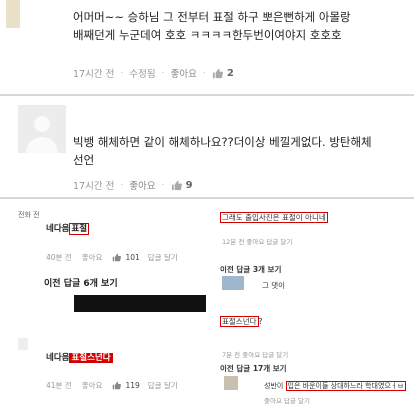 Image resolution: width=414 pixels, height=405 pixels. Describe the element at coordinates (142, 74) in the screenshot. I see `edited-label: 수정됨` at that location.